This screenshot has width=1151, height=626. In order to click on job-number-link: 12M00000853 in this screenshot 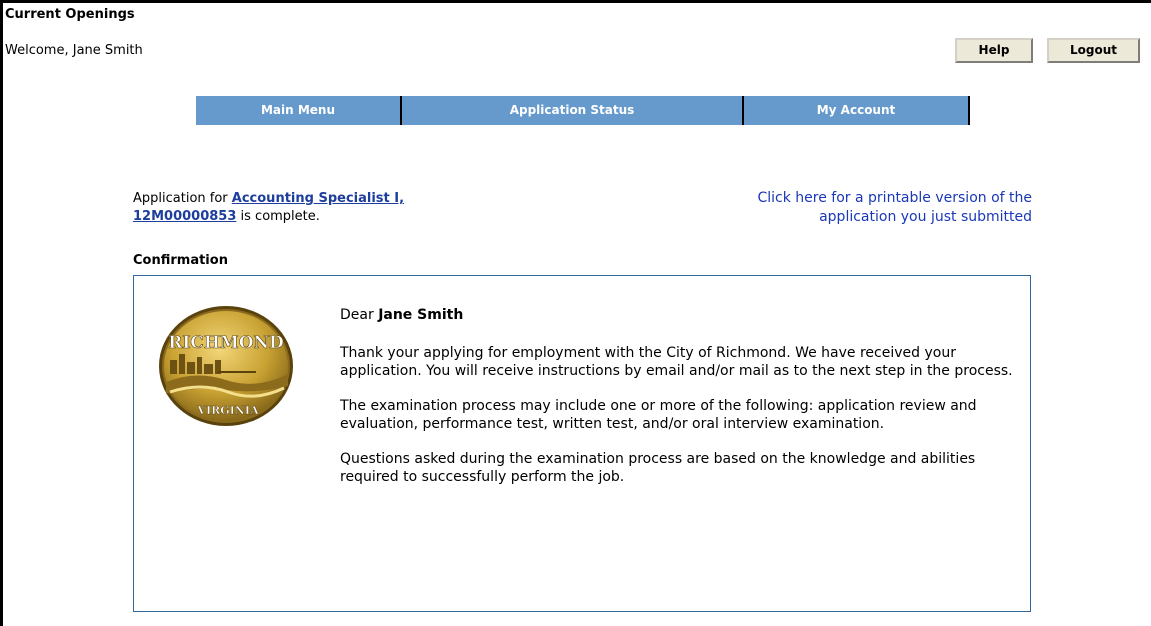, I will do `click(184, 216)`.